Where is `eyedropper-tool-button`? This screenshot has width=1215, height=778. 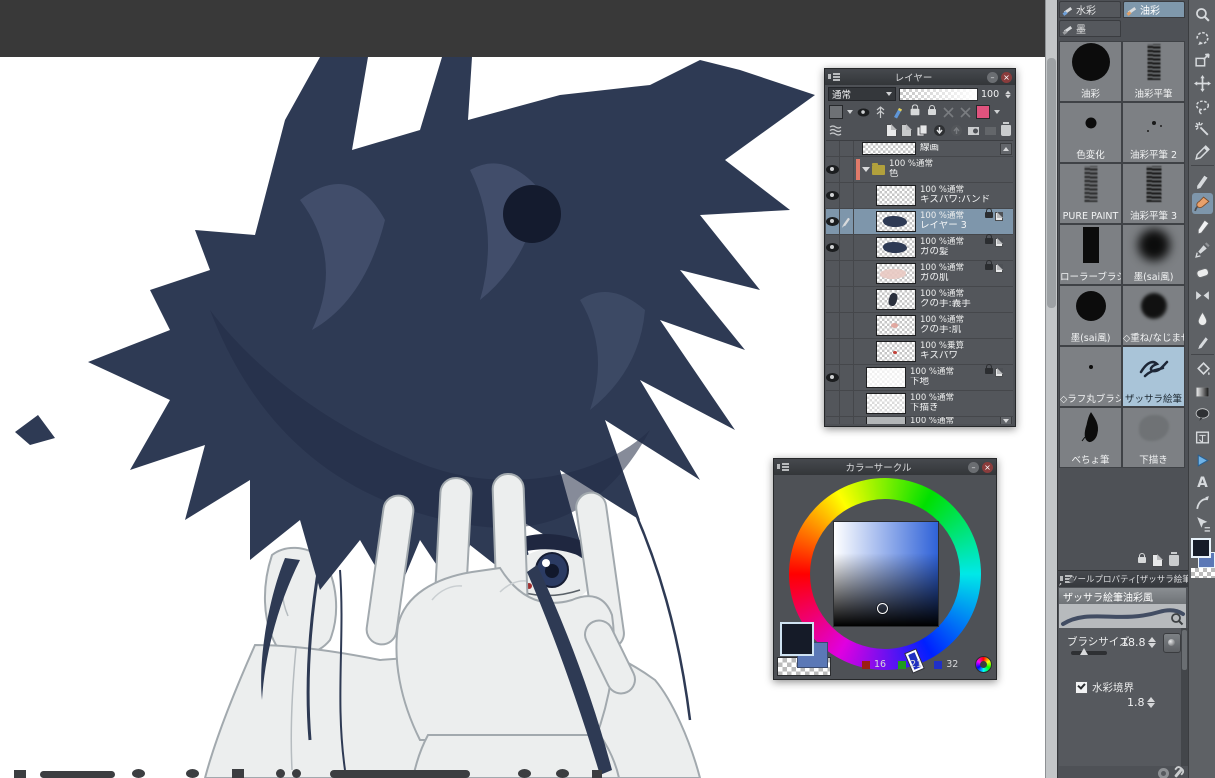
eyedropper-tool-button is located at coordinates (1202, 152).